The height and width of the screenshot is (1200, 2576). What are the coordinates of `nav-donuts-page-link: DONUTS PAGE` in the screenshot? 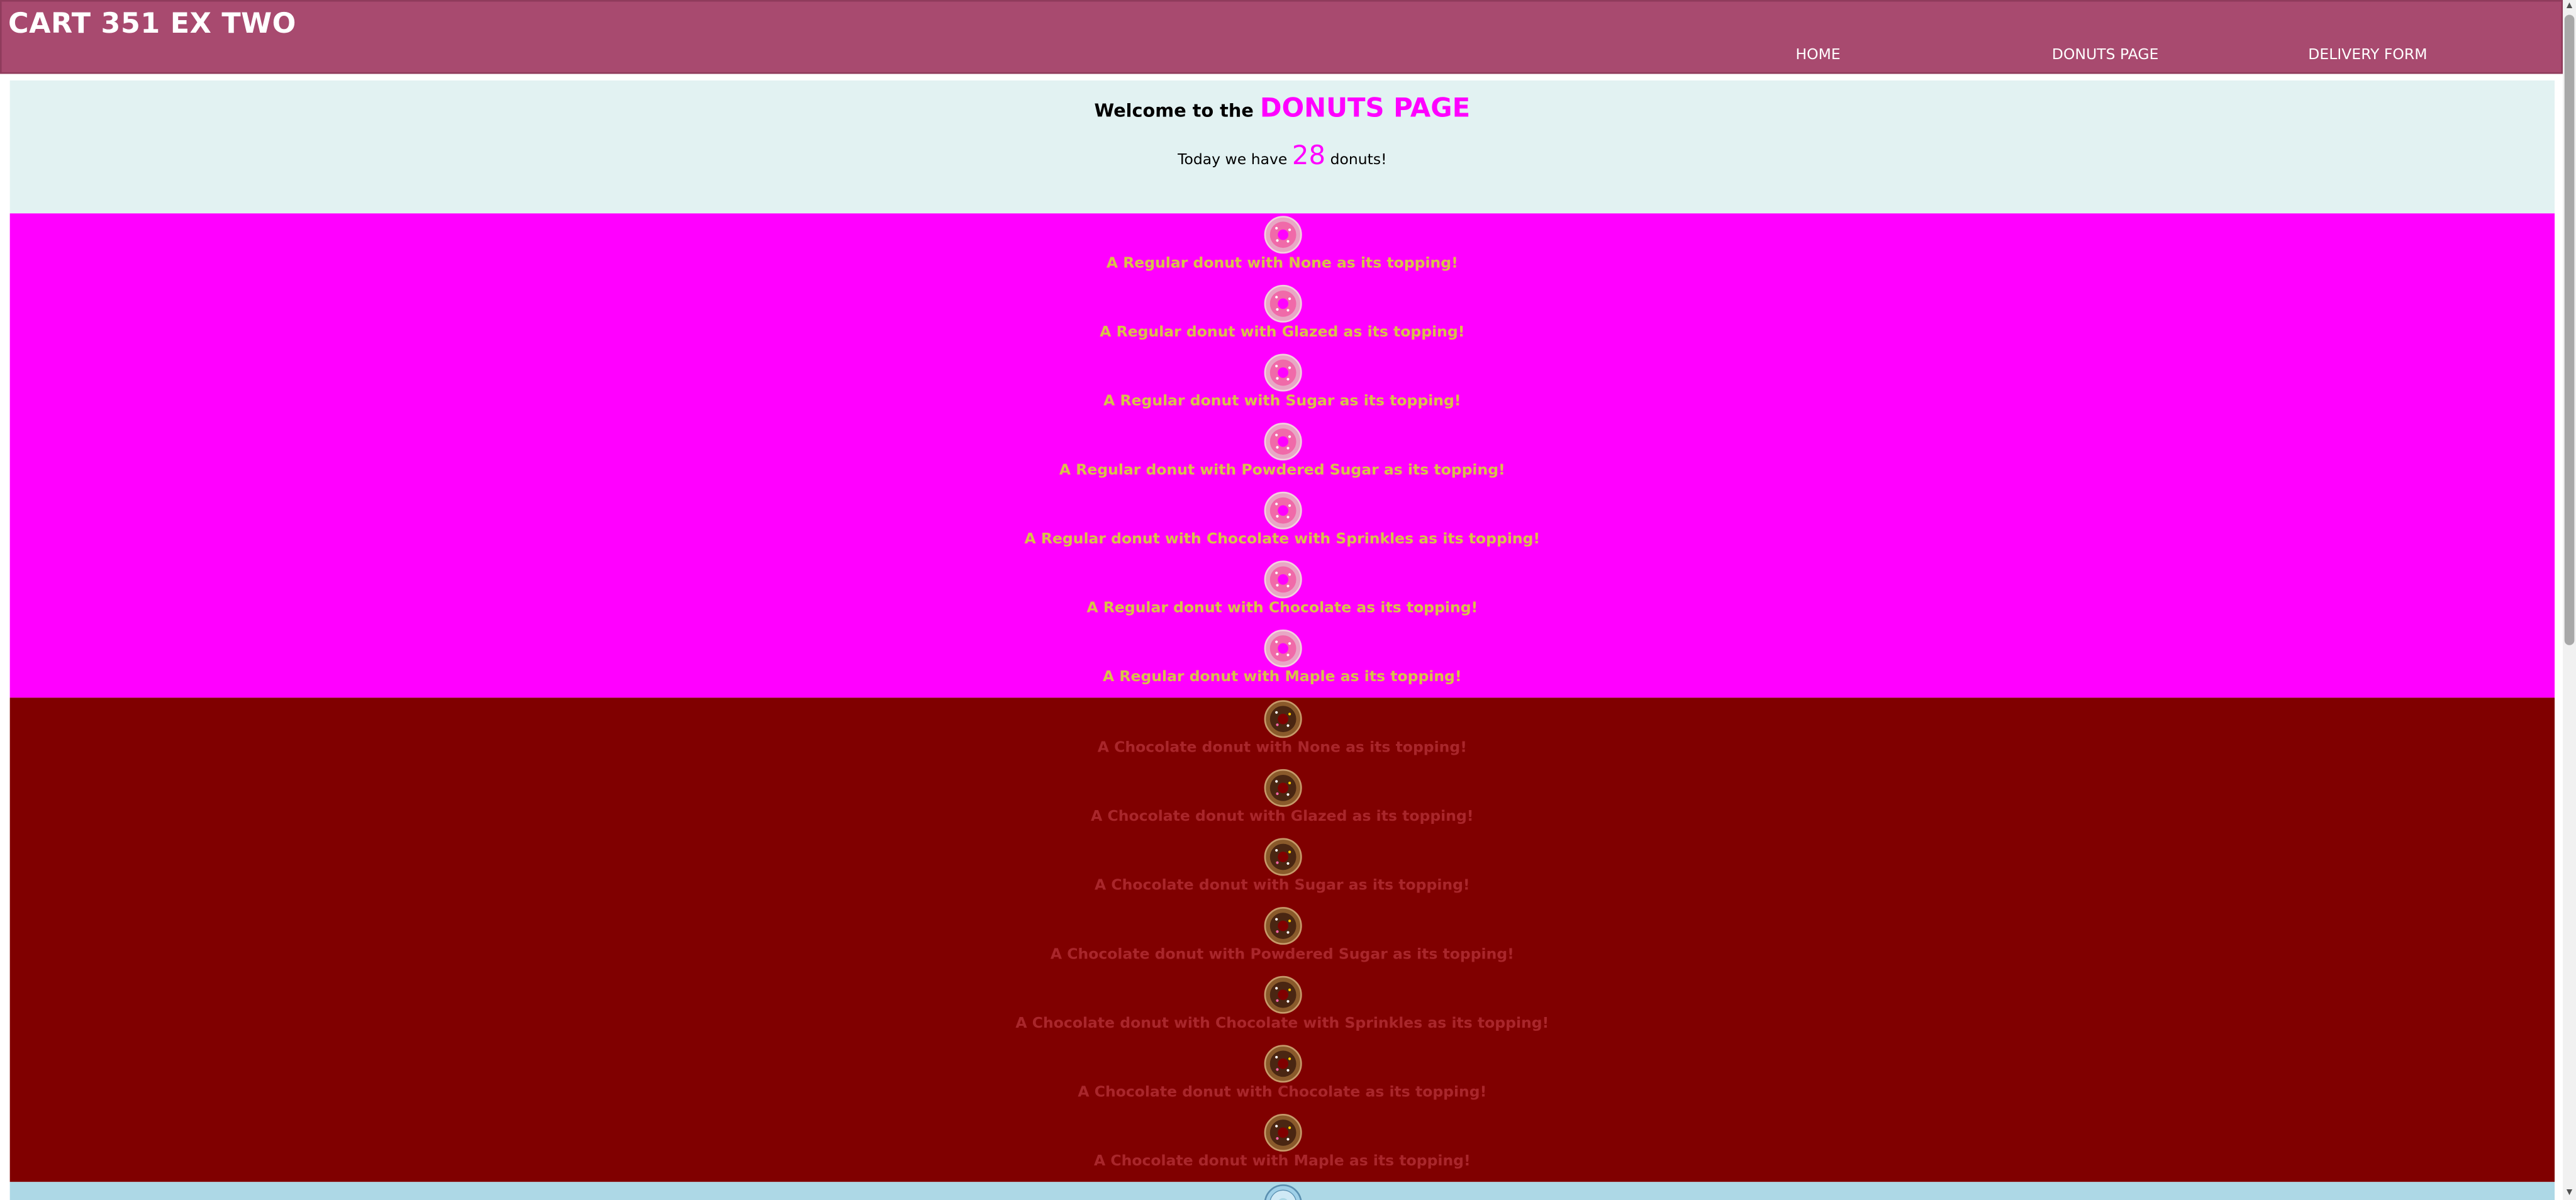 It's located at (2105, 56).